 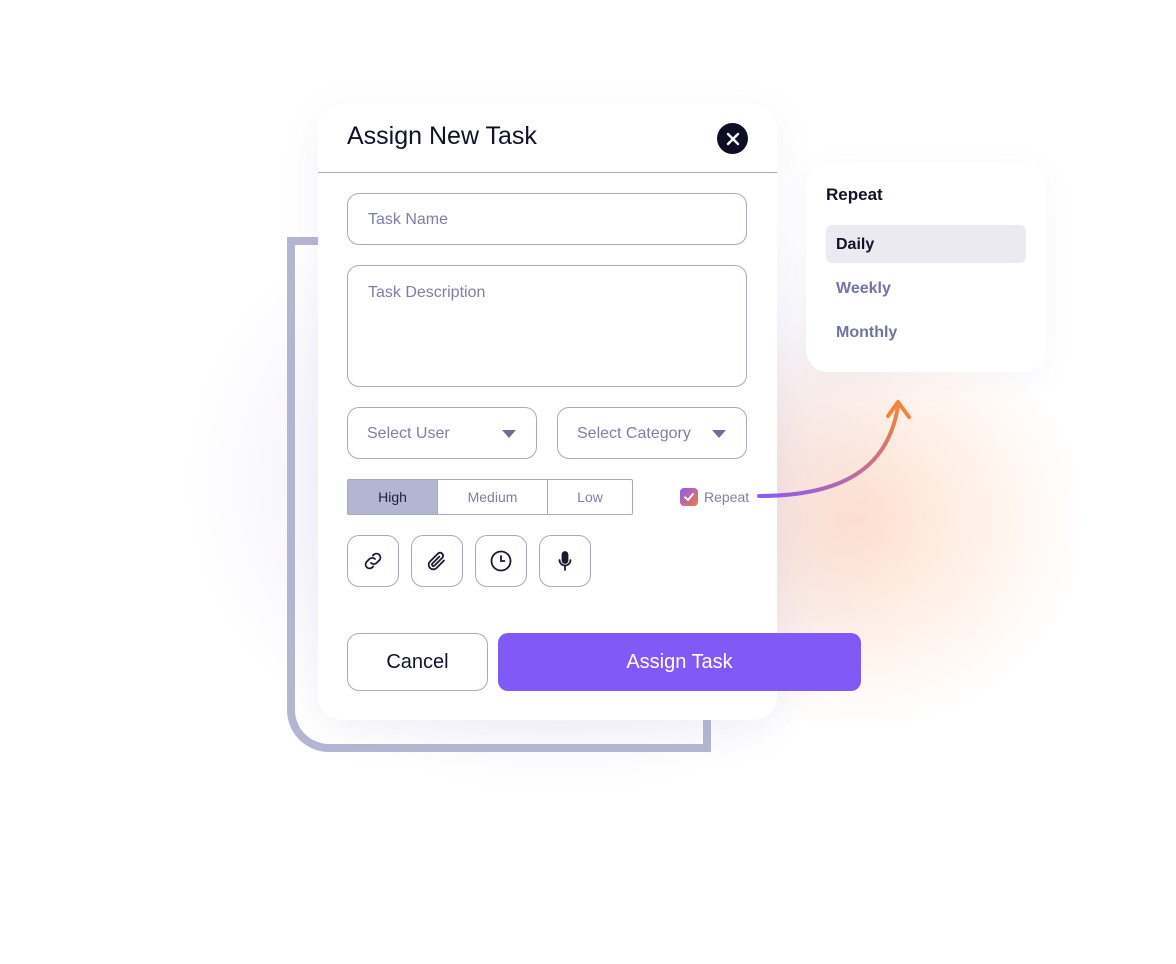 What do you see at coordinates (679, 662) in the screenshot?
I see `assign-task-button: Assign Task` at bounding box center [679, 662].